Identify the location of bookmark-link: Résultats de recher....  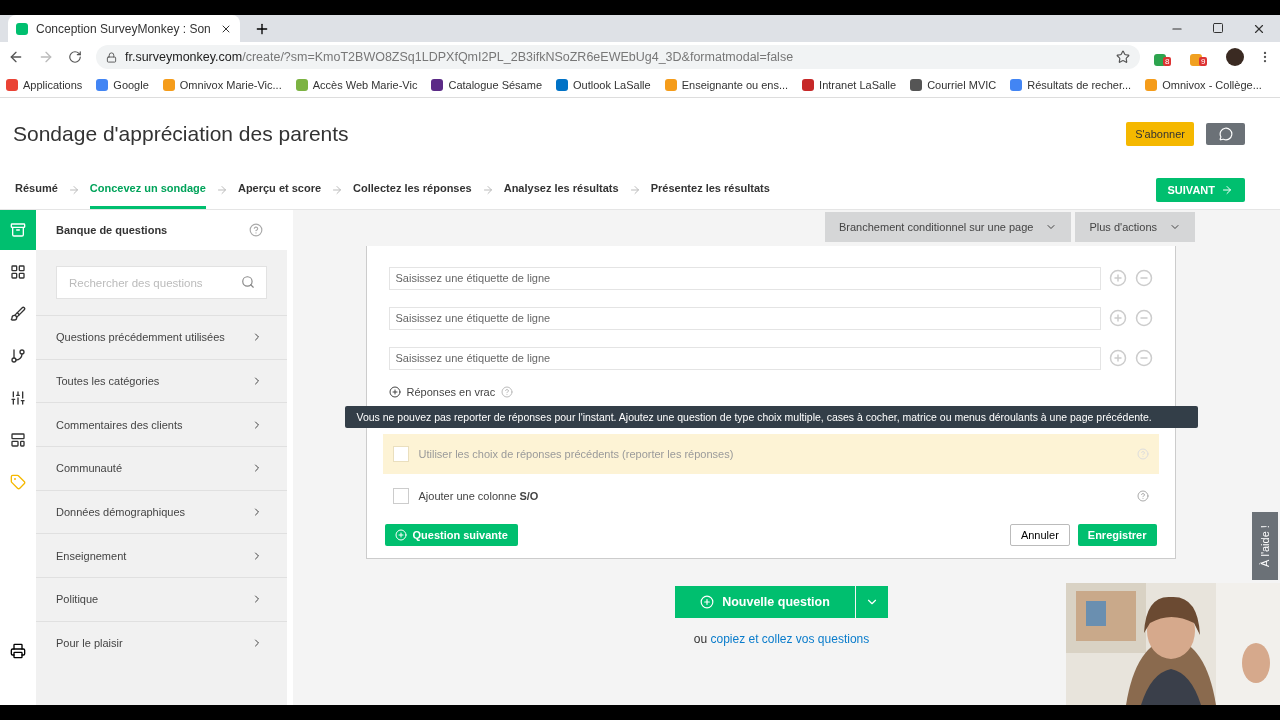
(1071, 84).